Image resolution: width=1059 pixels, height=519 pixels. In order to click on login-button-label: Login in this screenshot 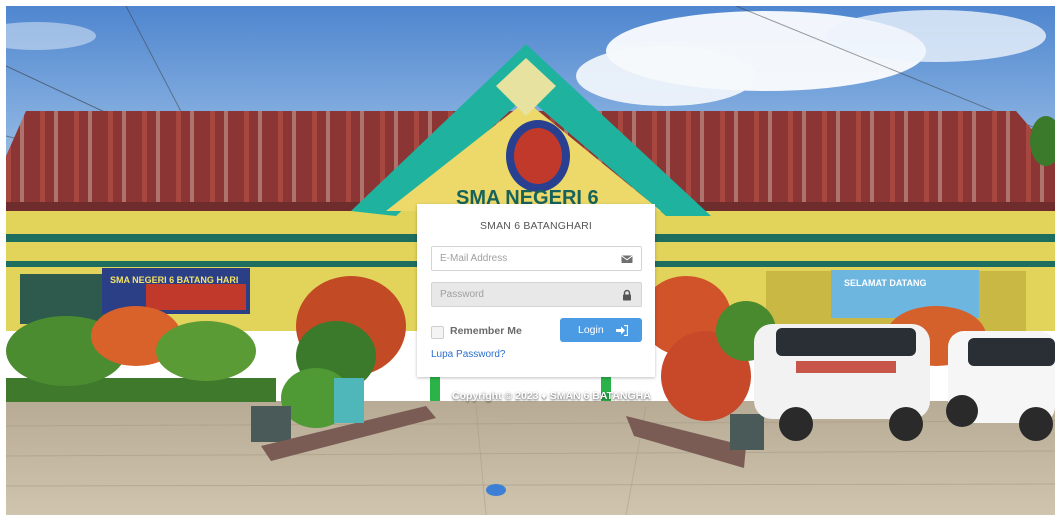, I will do `click(591, 330)`.